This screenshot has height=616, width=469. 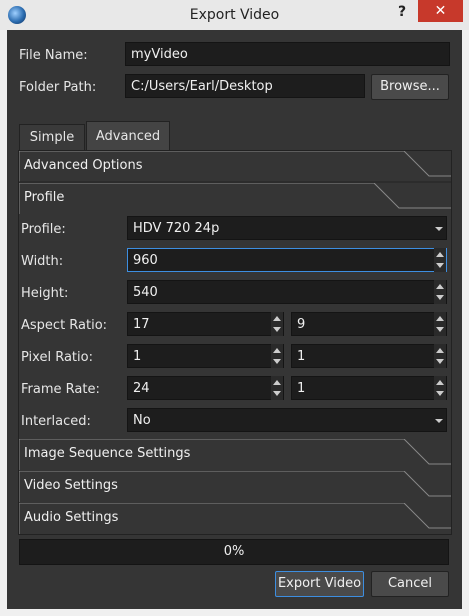 What do you see at coordinates (277, 324) in the screenshot?
I see `aspect-num-spinner` at bounding box center [277, 324].